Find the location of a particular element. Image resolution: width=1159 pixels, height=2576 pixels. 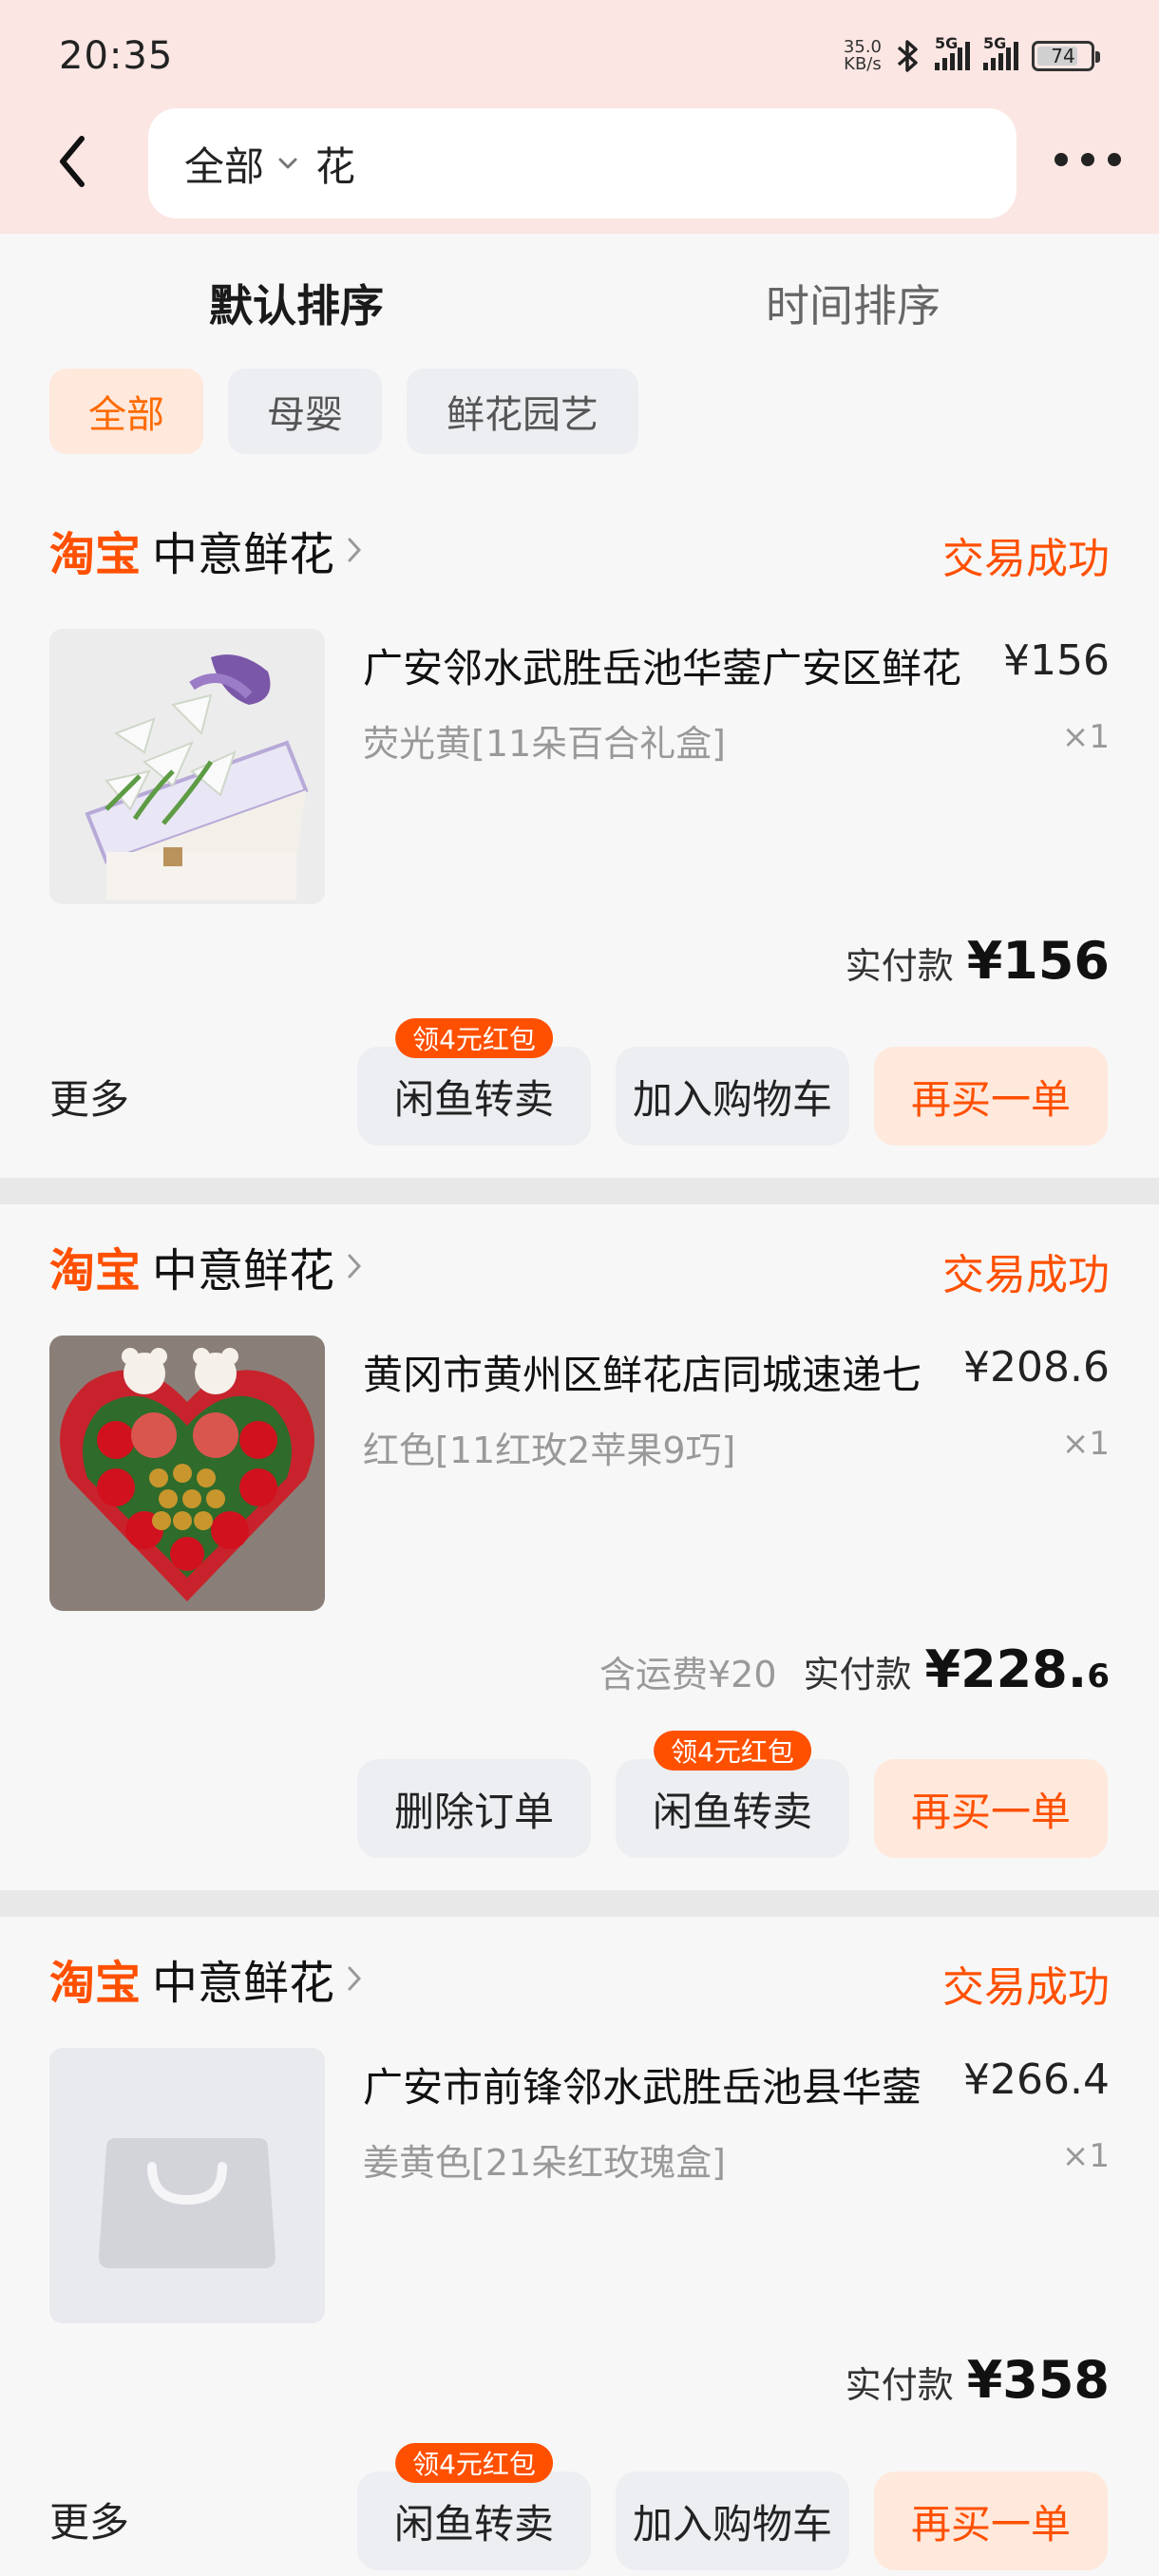

shopping-bag-icon is located at coordinates (187, 2185).